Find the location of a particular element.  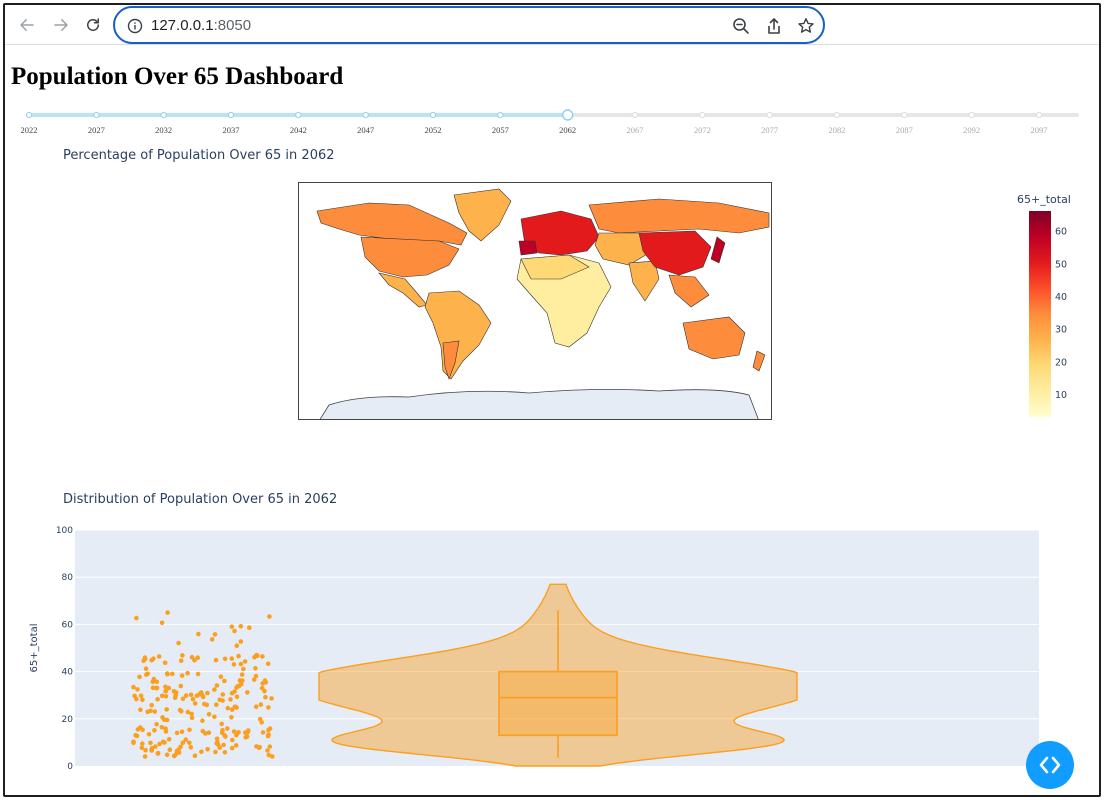

map-region-new-zealand is located at coordinates (759, 361).